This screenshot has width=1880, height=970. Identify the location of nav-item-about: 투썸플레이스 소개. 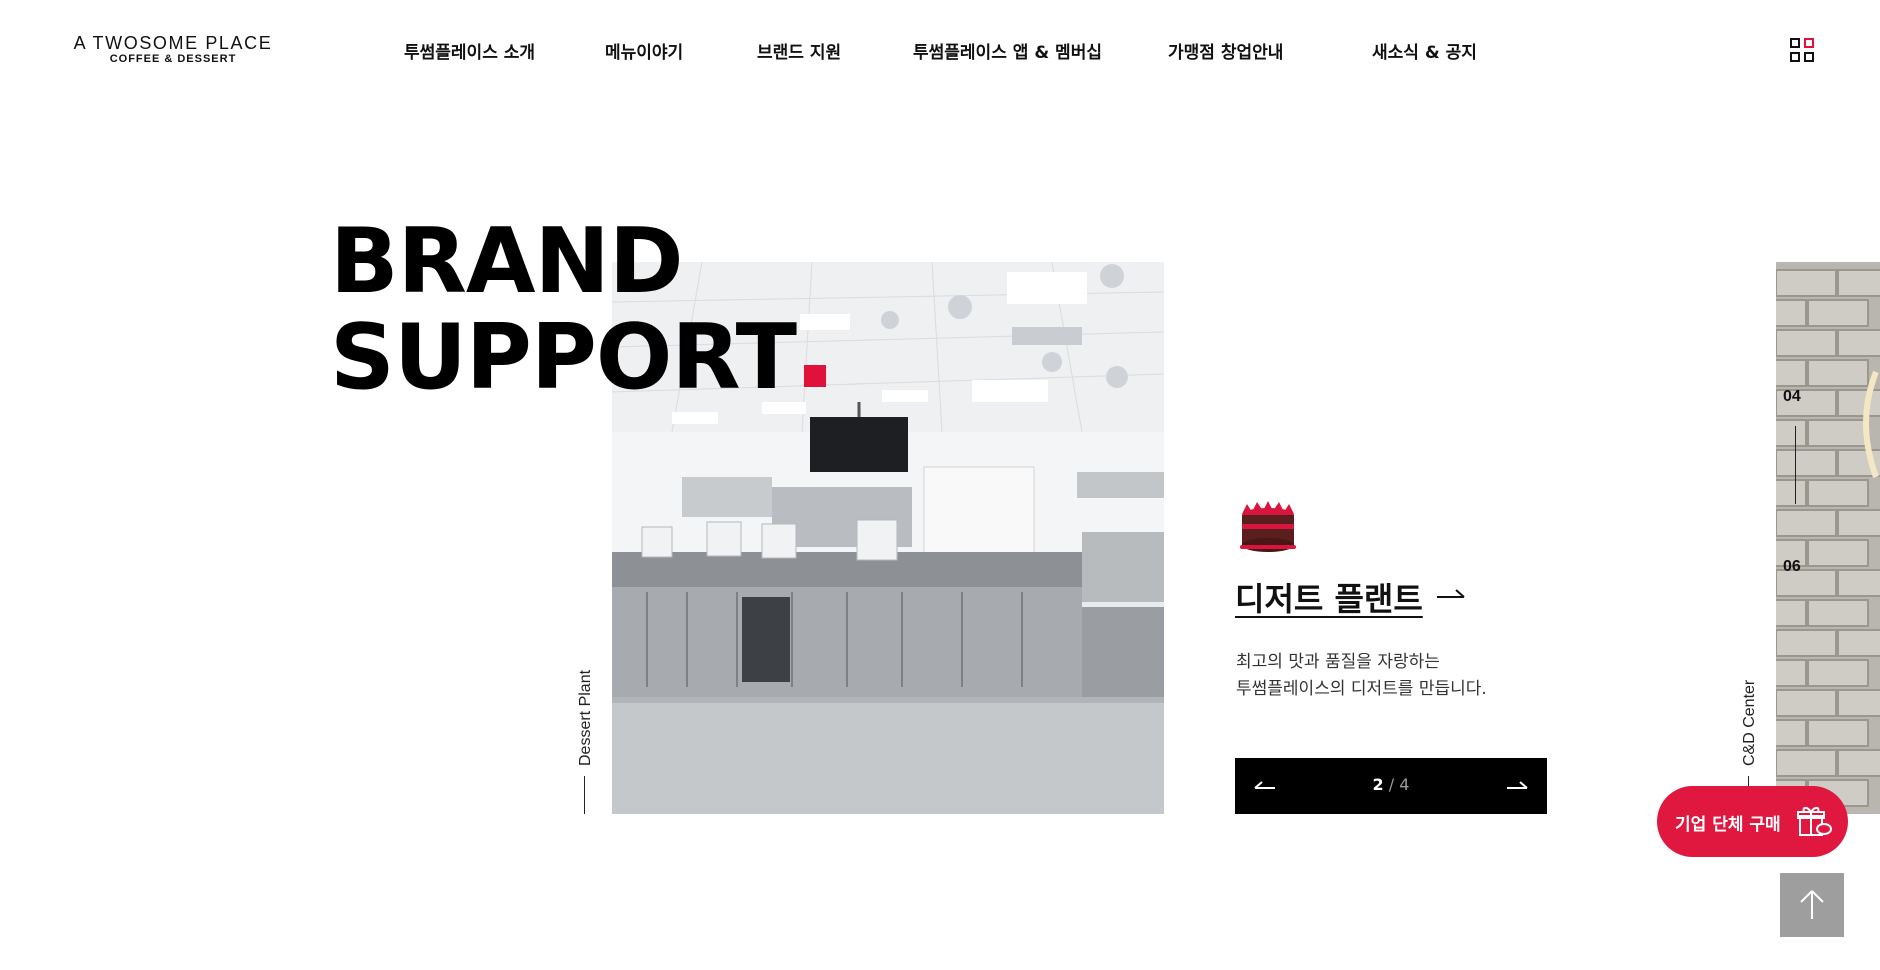
(469, 50).